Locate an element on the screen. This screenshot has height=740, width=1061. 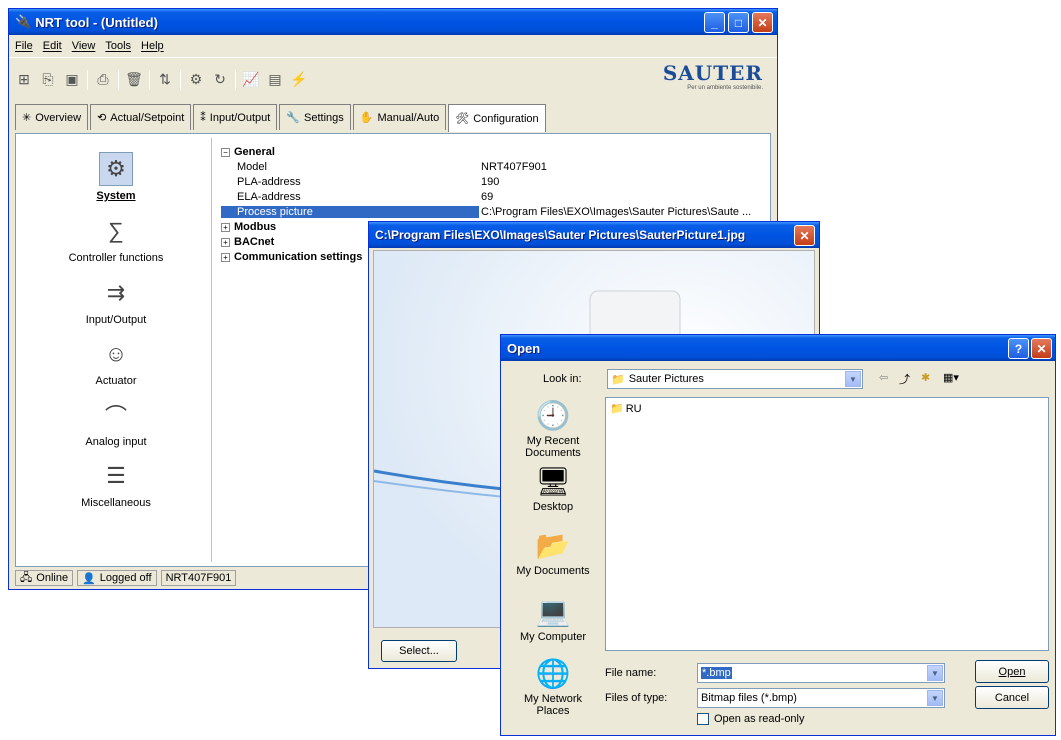
dialog-title: Open is located at coordinates (524, 348).